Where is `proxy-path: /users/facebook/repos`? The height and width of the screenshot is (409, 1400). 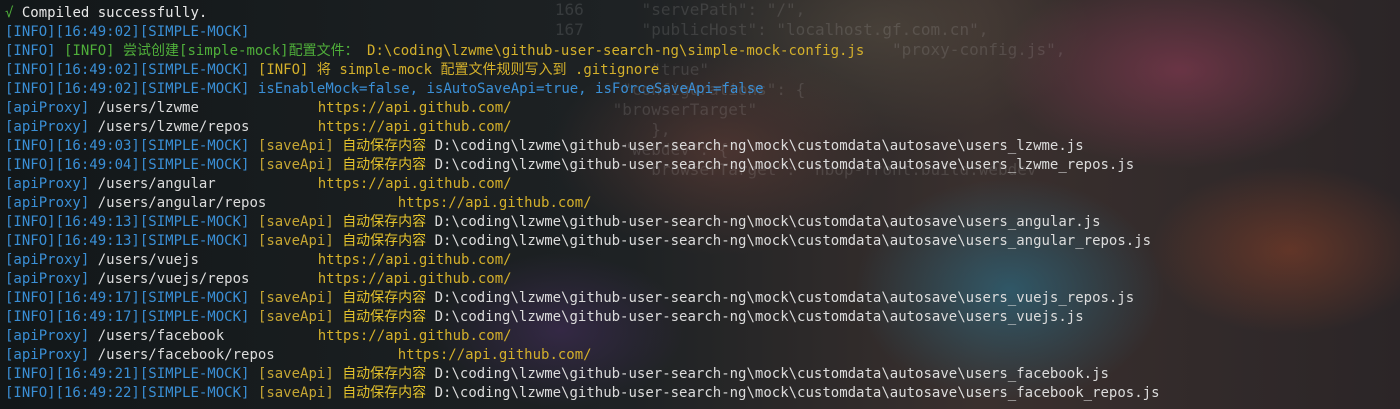
proxy-path: /users/facebook/repos is located at coordinates (186, 355).